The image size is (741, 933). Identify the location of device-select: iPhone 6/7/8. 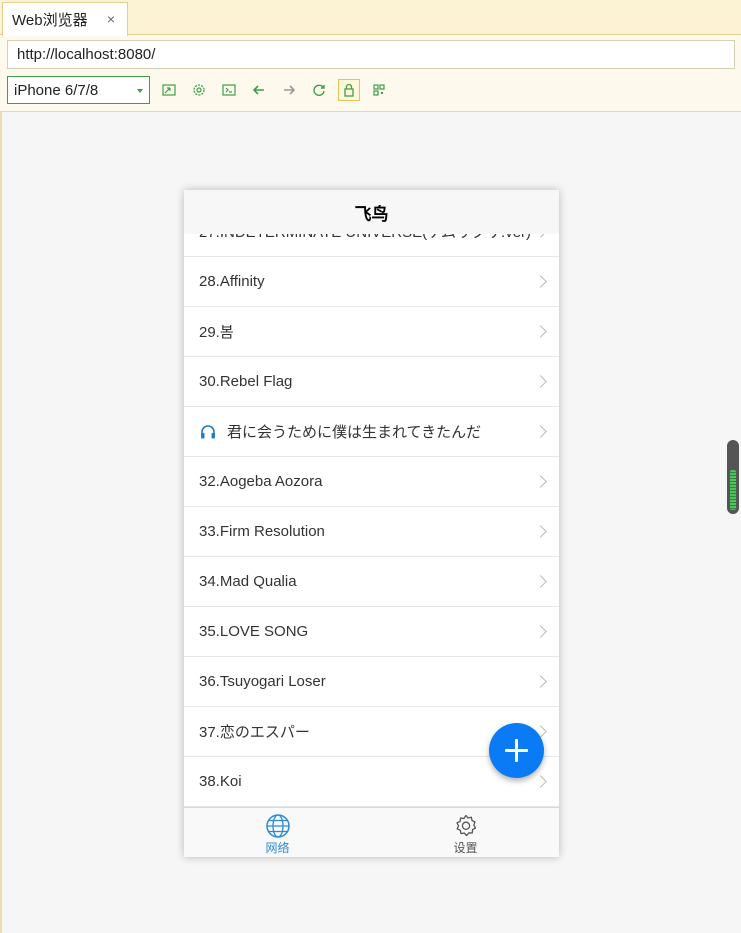
(78, 90).